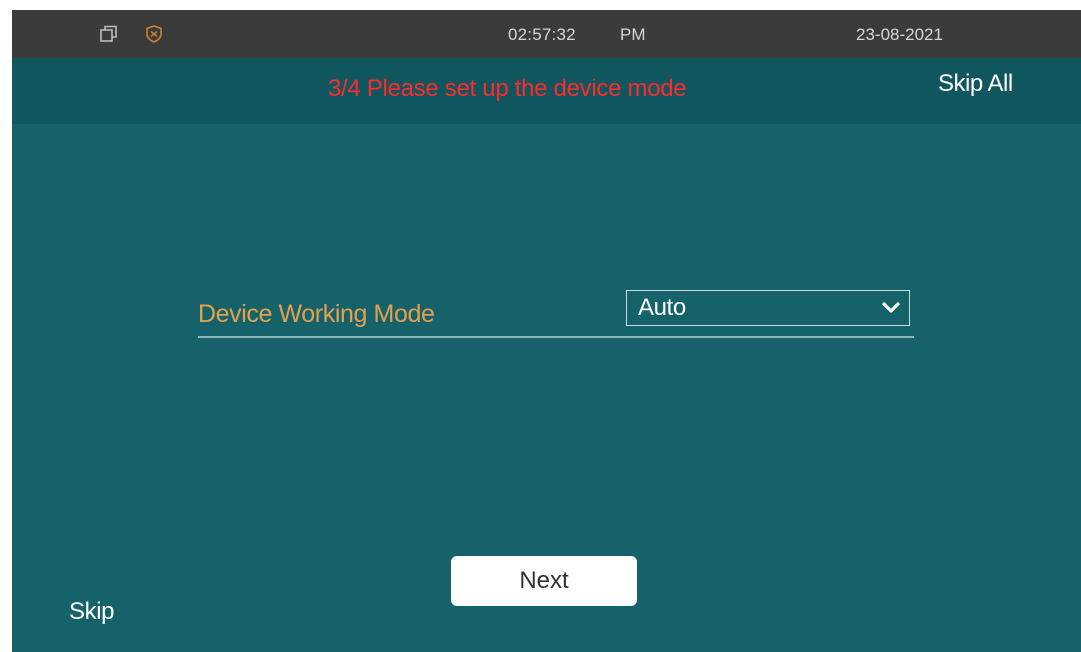  What do you see at coordinates (899, 34) in the screenshot?
I see `status-date: 23-08-2021` at bounding box center [899, 34].